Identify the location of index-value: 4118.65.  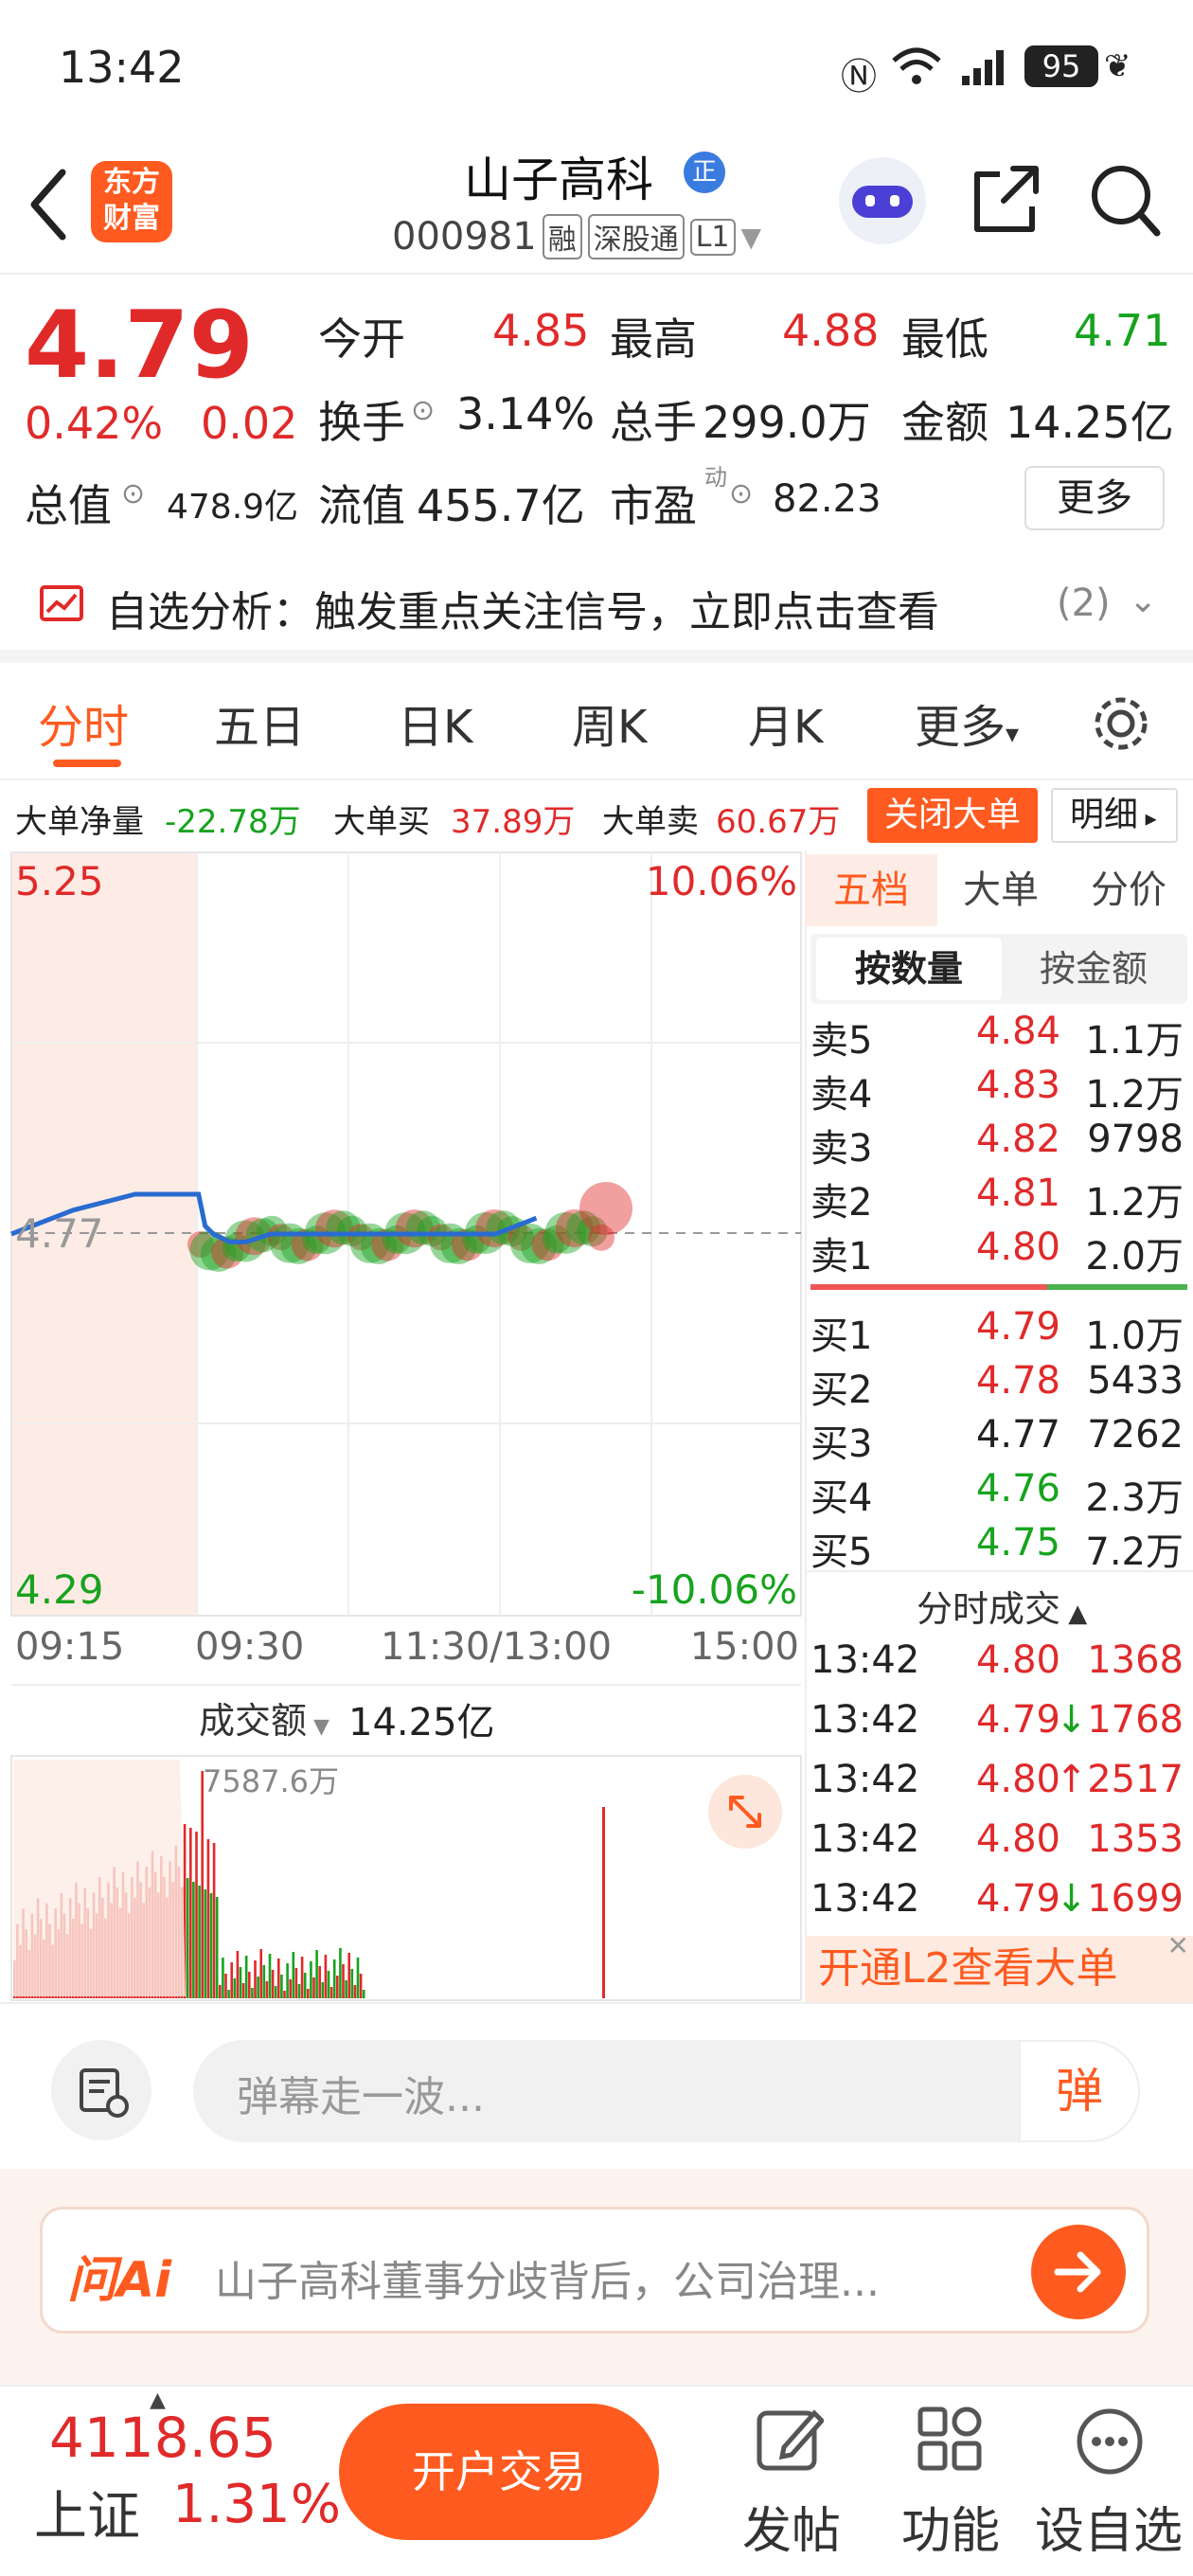
(162, 2438).